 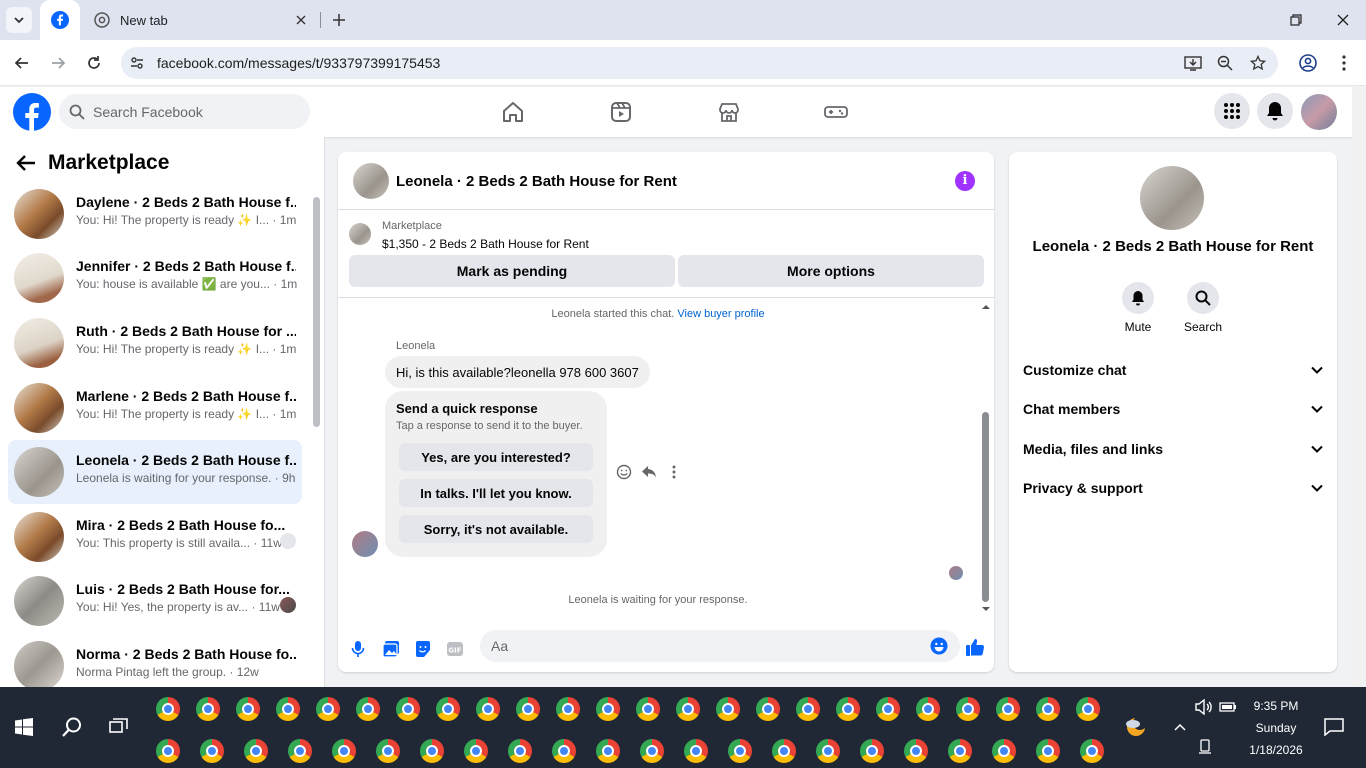 I want to click on more-options-button: More options, so click(x=831, y=271).